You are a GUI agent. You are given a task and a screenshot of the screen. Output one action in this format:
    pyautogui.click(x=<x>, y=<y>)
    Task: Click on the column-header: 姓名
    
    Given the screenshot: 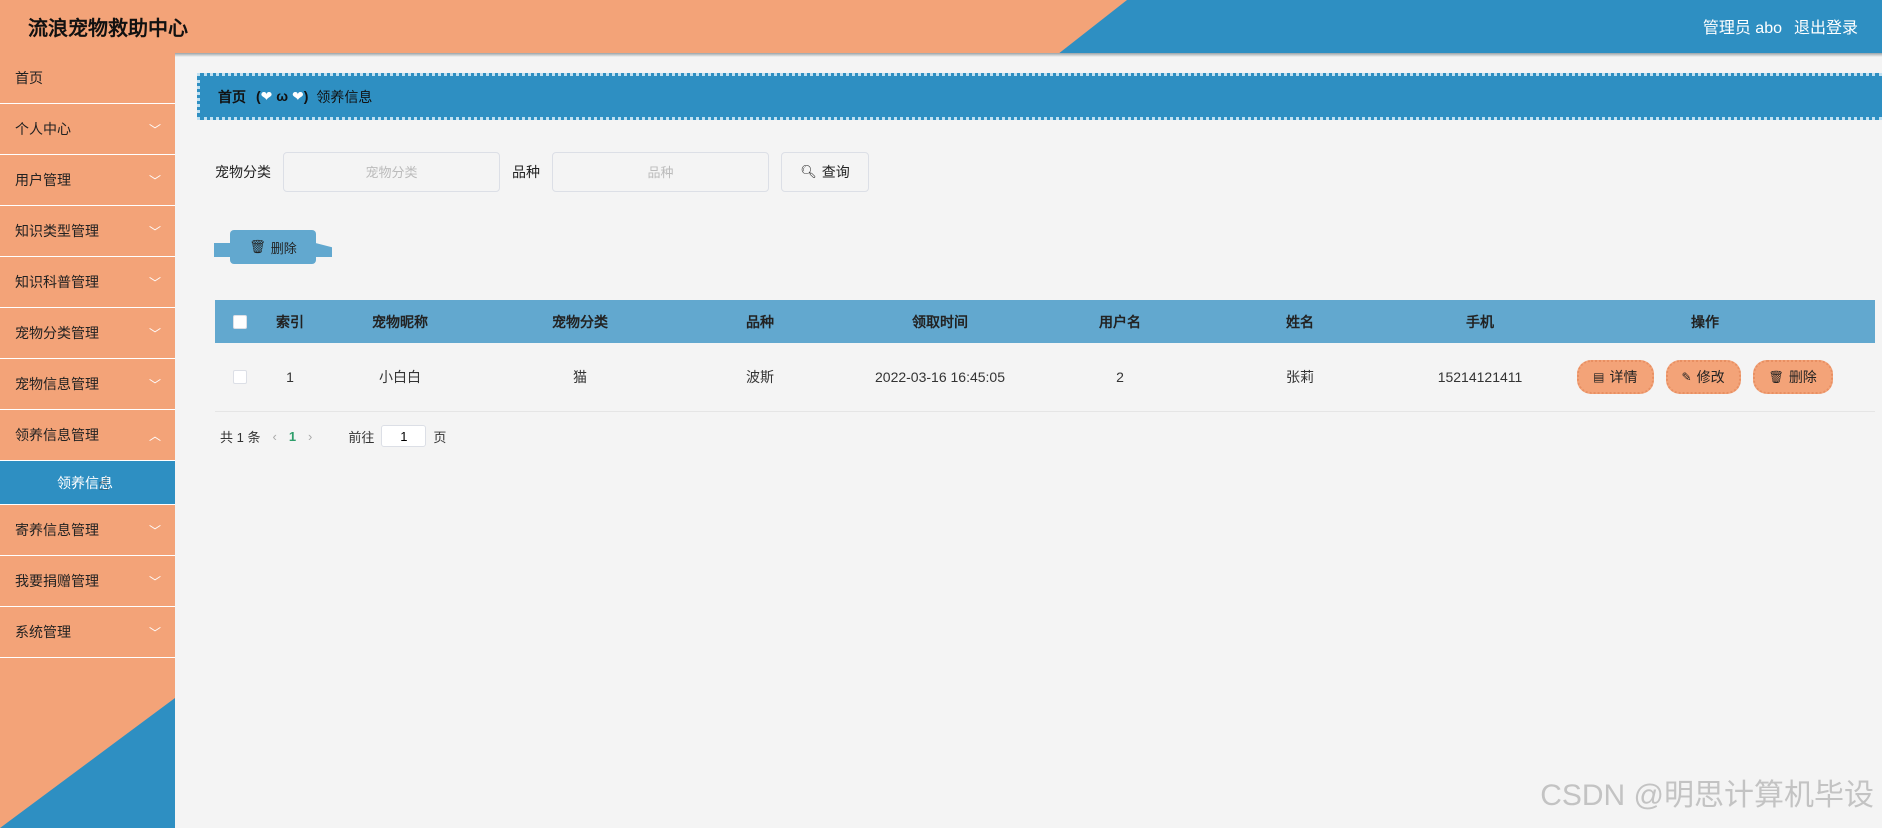 What is the action you would take?
    pyautogui.click(x=1300, y=322)
    